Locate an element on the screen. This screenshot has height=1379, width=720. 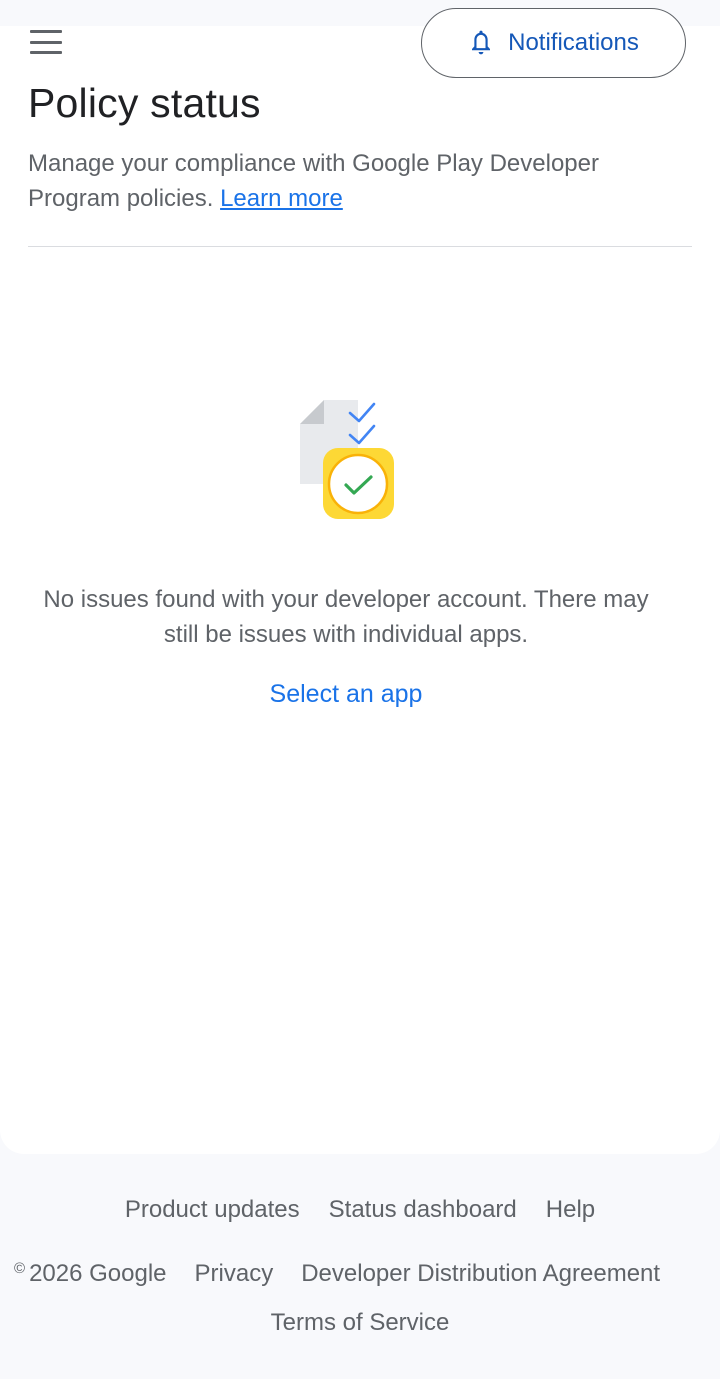
notifications-label: Notifications is located at coordinates (573, 42).